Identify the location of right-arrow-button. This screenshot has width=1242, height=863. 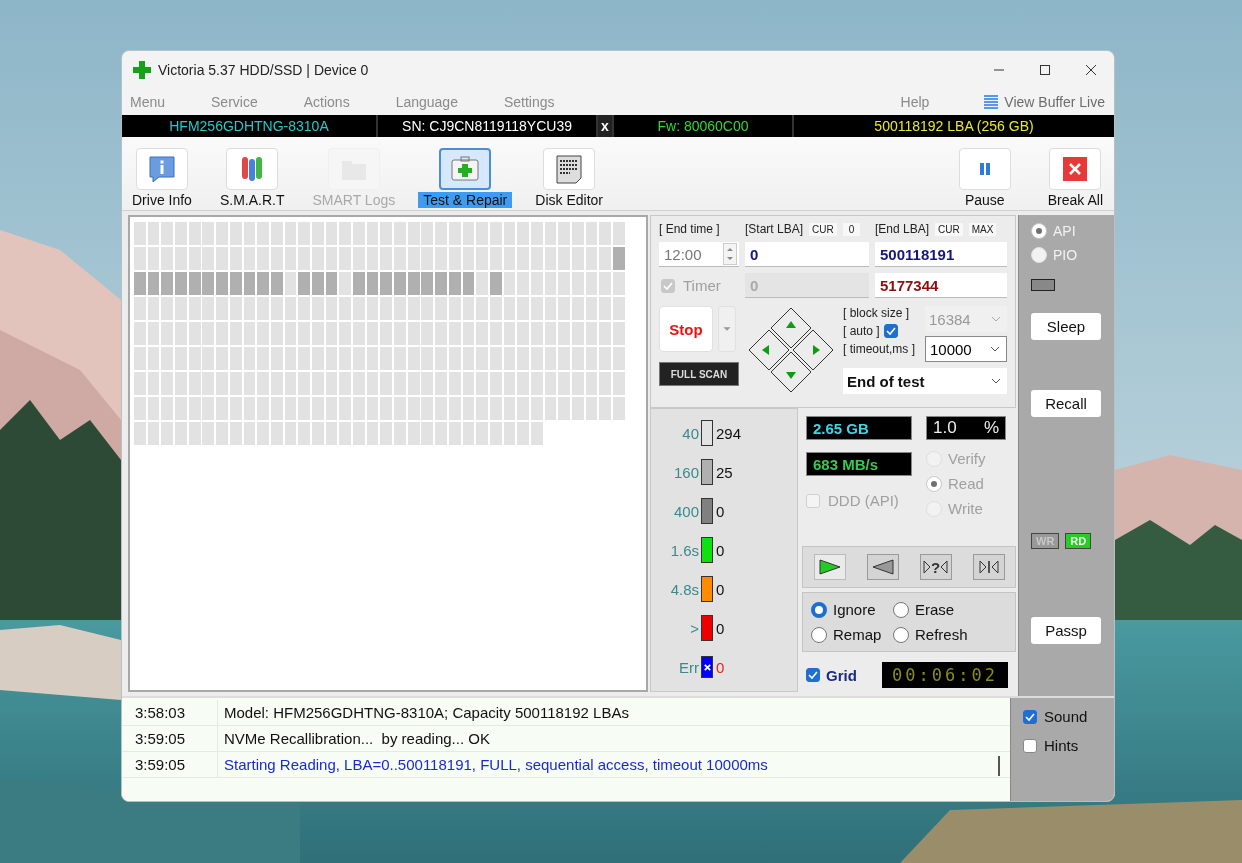
(813, 350).